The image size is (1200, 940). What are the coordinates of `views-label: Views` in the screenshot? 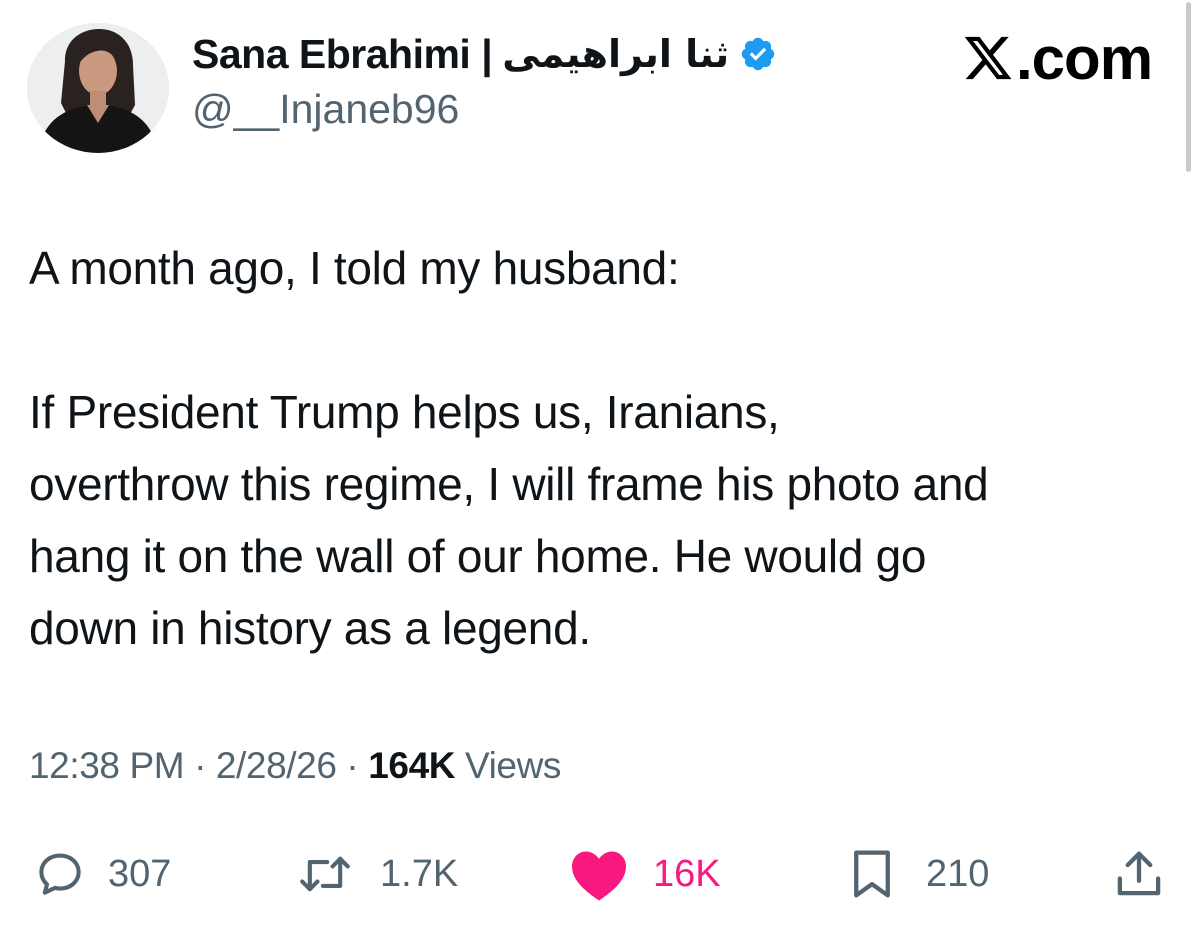 It's located at (513, 765).